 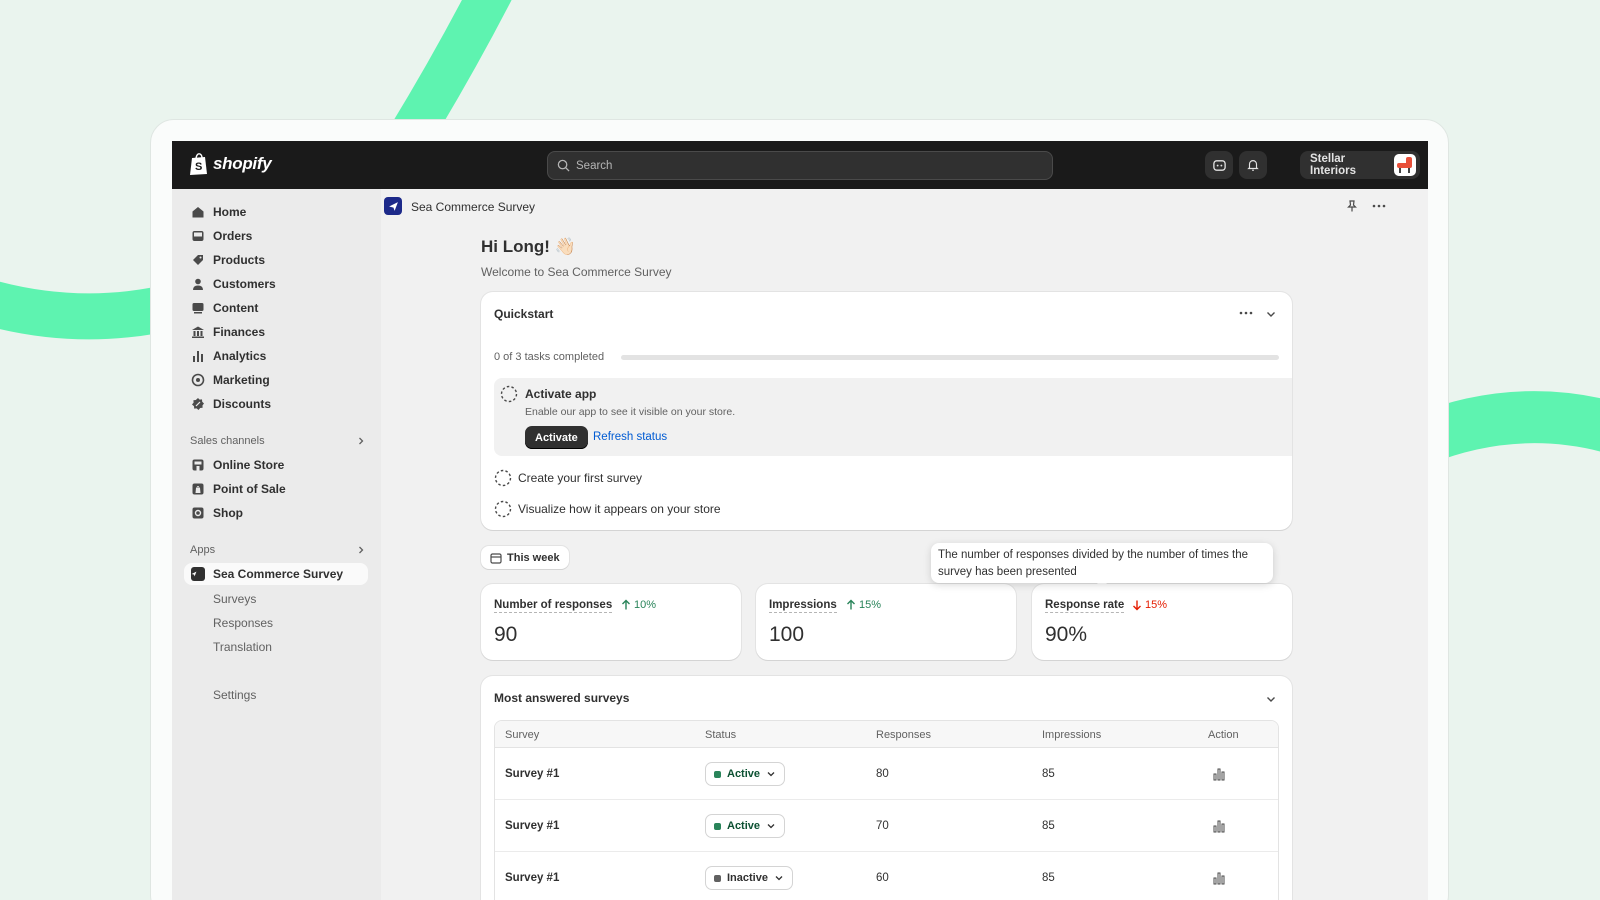 I want to click on top-bar: S shopify Stellar Interiors, so click(x=800, y=165).